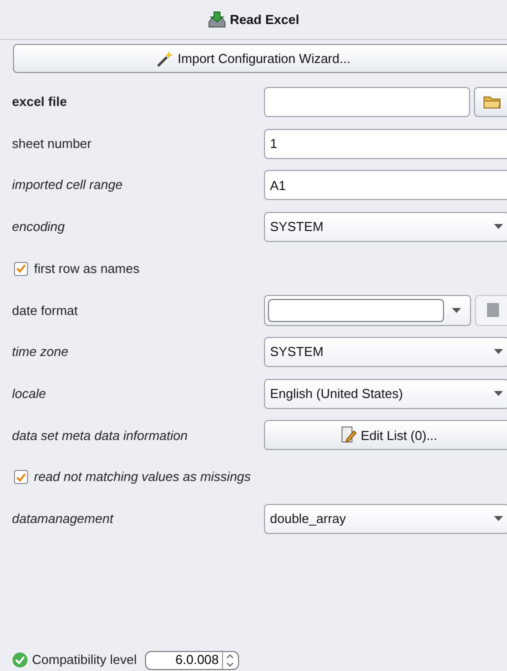 The image size is (507, 671). I want to click on text-field: 1, so click(385, 143).